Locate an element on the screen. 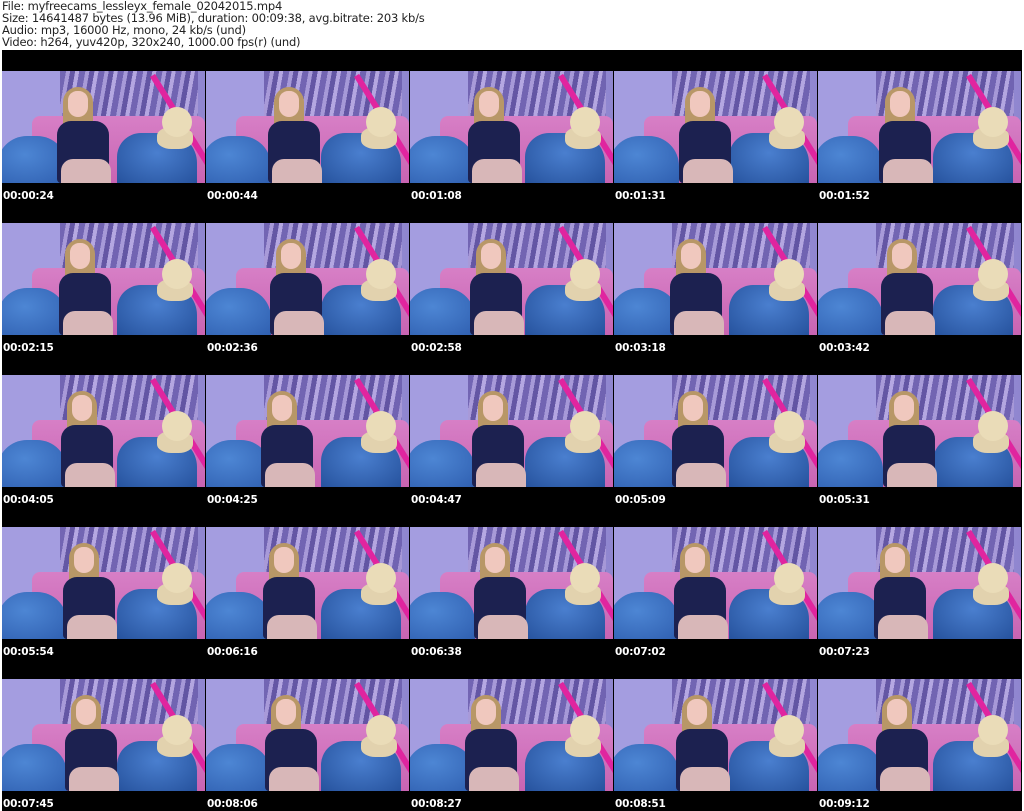 The height and width of the screenshot is (811, 1024). thumbnail-cell: 00:04:25 is located at coordinates (308, 430).